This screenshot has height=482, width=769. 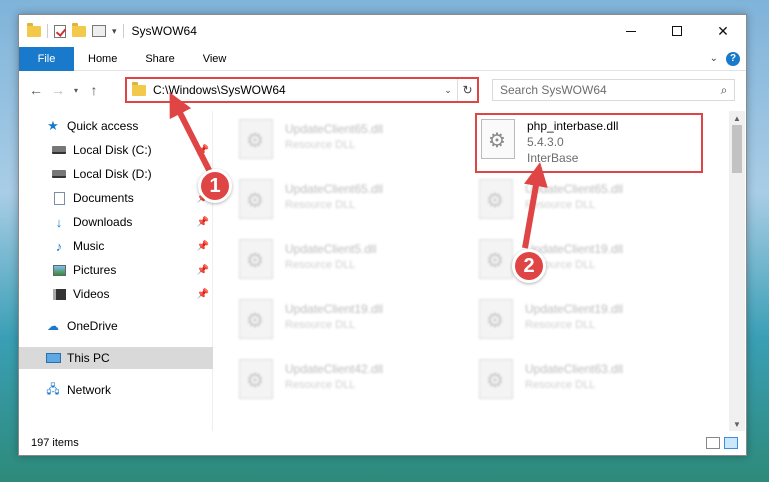 What do you see at coordinates (59, 294) in the screenshot?
I see `videos-icon` at bounding box center [59, 294].